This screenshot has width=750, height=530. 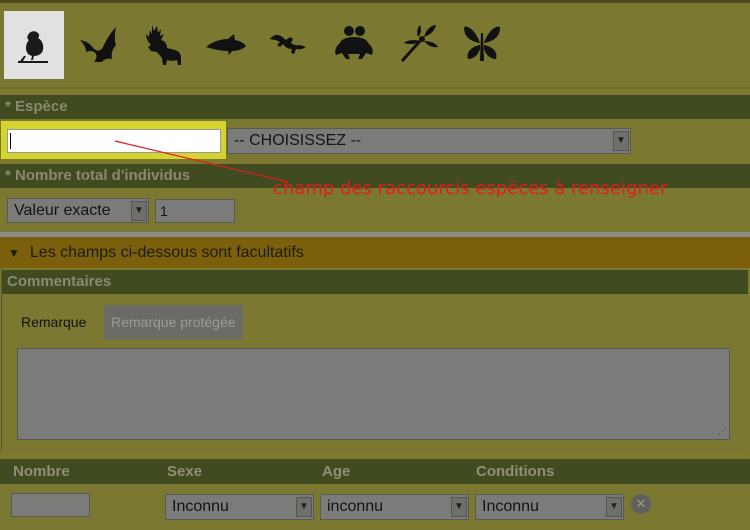 What do you see at coordinates (185, 471) in the screenshot?
I see `column-sexe: Sexe` at bounding box center [185, 471].